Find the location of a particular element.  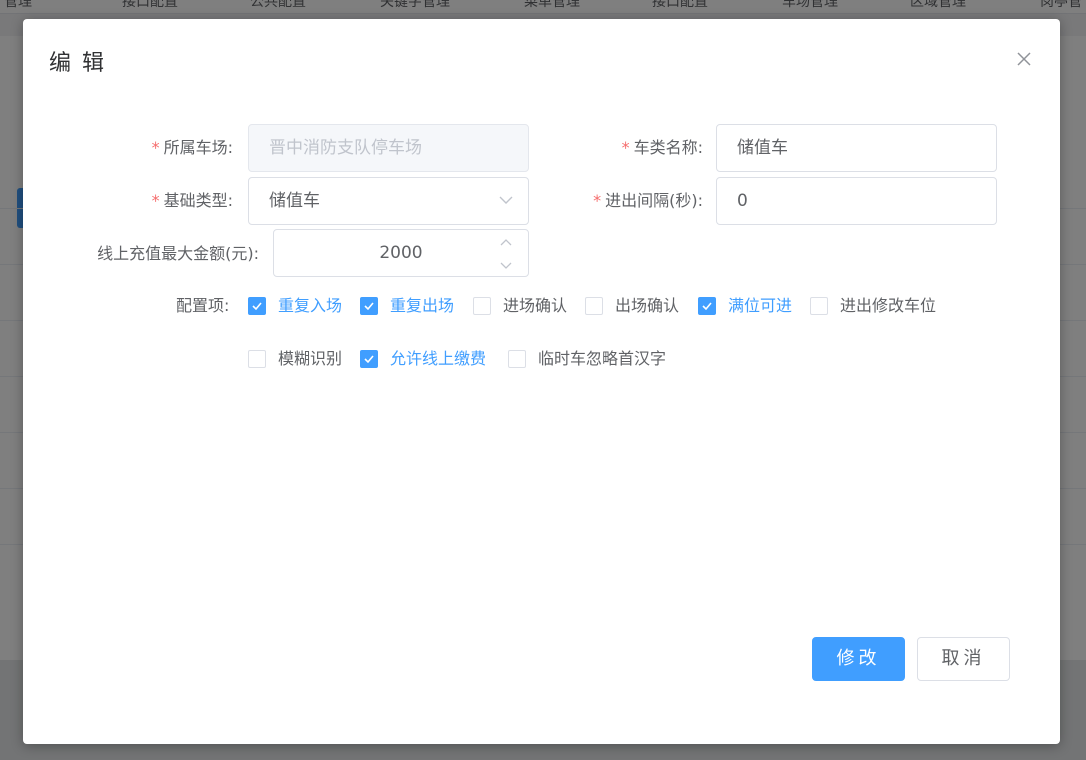

checkbox-label: 临时车忽略首汉字 is located at coordinates (602, 359).